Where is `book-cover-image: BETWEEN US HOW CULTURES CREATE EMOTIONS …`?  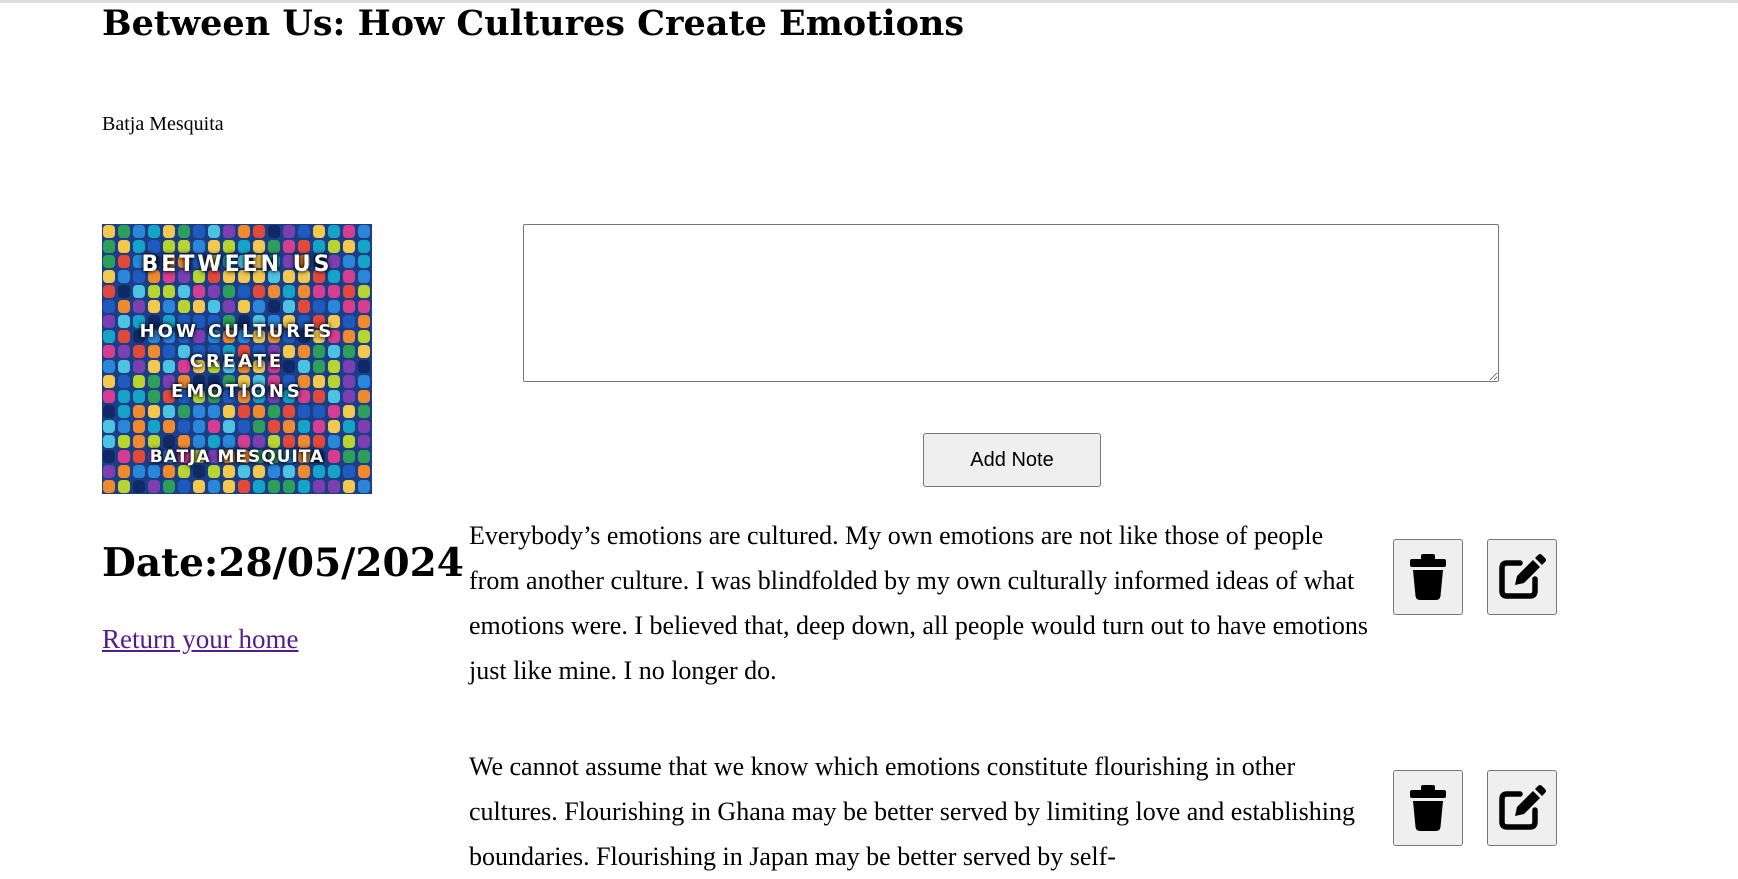 book-cover-image: BETWEEN US HOW CULTURES CREATE EMOTIONS … is located at coordinates (237, 359).